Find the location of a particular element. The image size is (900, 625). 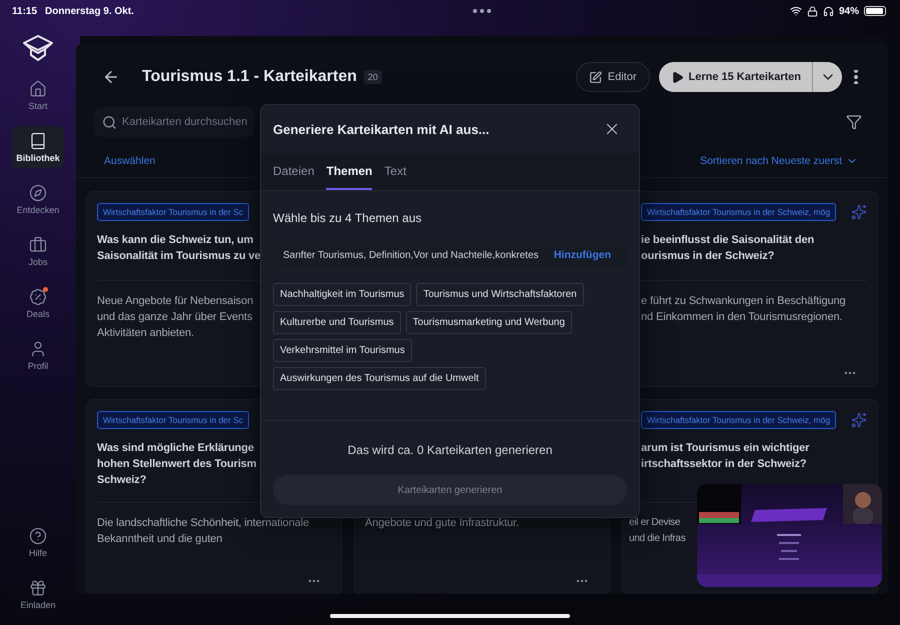

topic-chip: Auswirkungen des Tourismus auf die Umwelt is located at coordinates (379, 378).